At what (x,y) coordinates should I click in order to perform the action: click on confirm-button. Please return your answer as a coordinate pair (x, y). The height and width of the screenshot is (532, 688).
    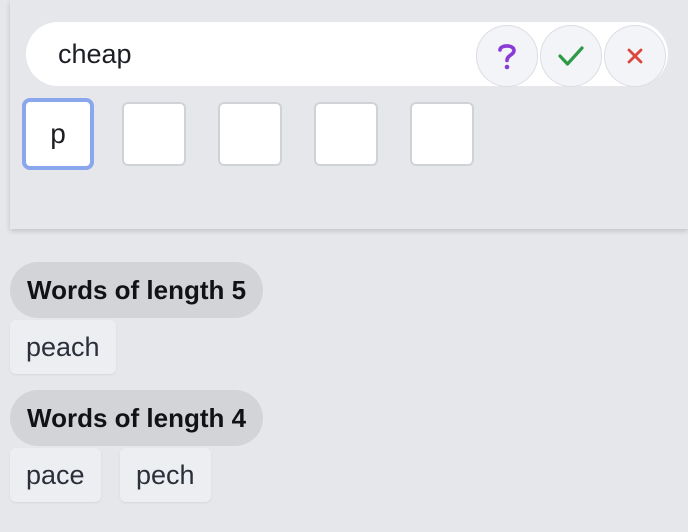
    Looking at the image, I should click on (571, 56).